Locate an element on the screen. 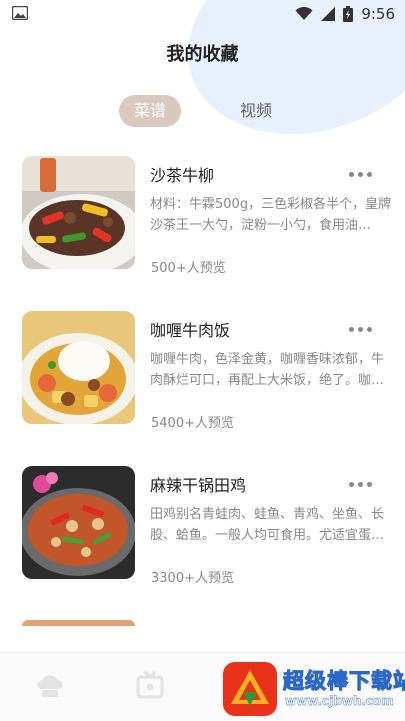 The image size is (405, 721). recipe-title: 沙茶牛柳 is located at coordinates (182, 175).